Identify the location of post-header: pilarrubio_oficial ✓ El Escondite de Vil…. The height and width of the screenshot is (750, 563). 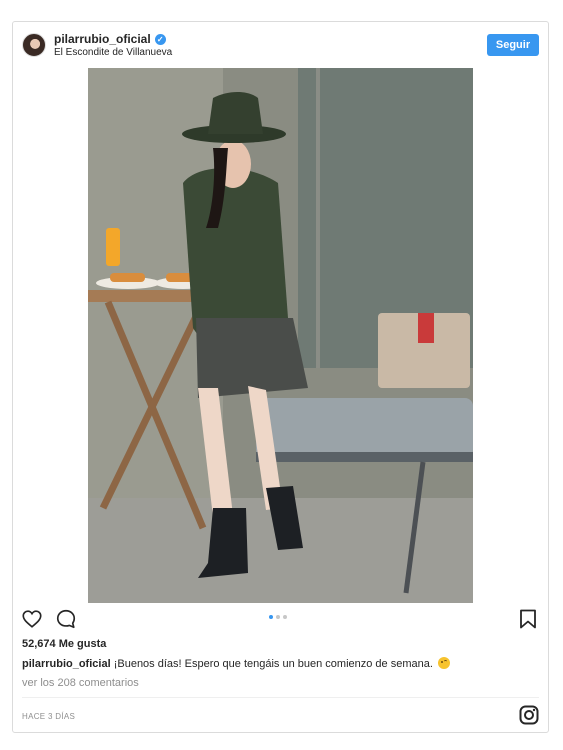
(280, 45).